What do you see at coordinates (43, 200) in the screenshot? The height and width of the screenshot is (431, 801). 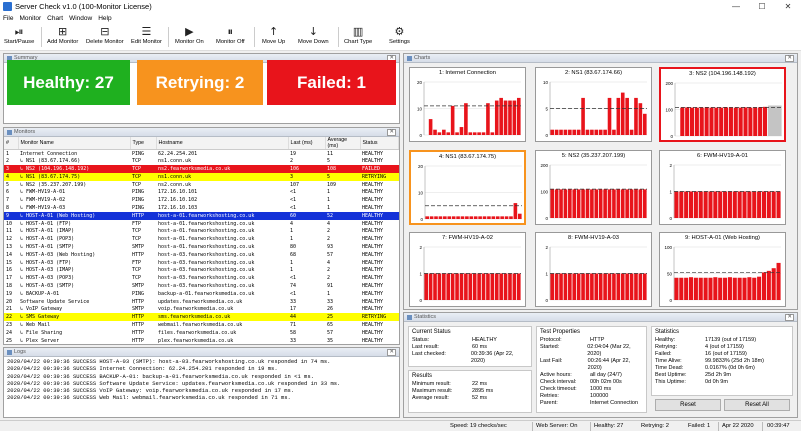 I see `table-cell: ↳ FWM-HV19-A-02` at bounding box center [43, 200].